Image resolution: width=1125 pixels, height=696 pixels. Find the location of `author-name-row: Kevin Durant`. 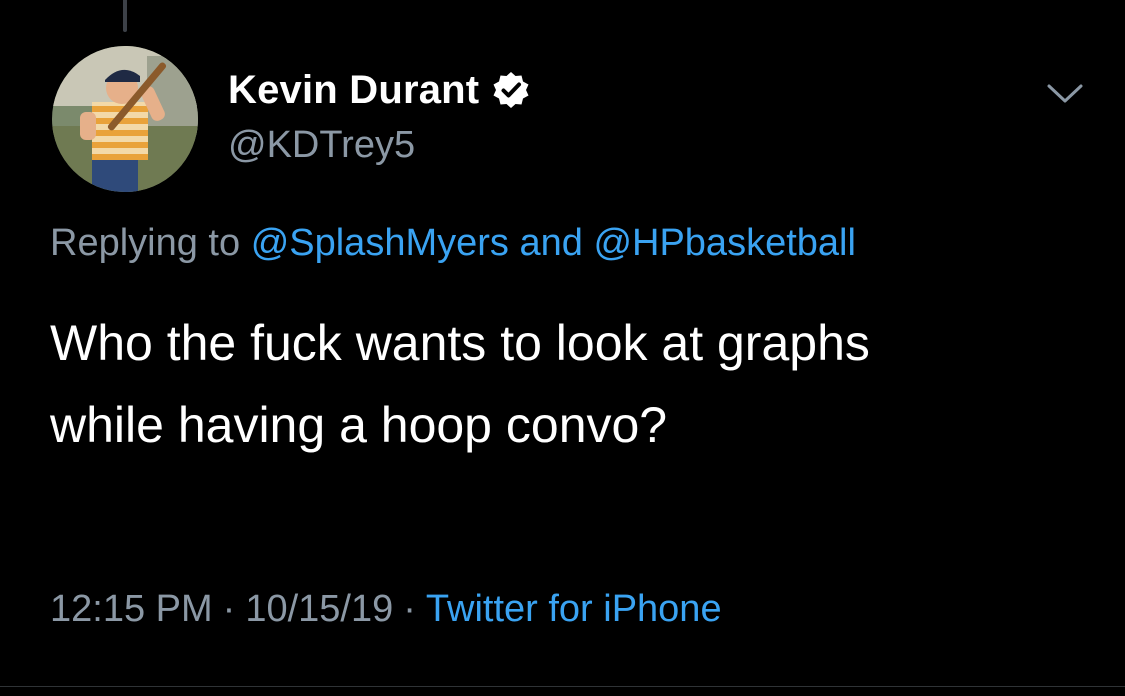

author-name-row: Kevin Durant is located at coordinates (379, 90).